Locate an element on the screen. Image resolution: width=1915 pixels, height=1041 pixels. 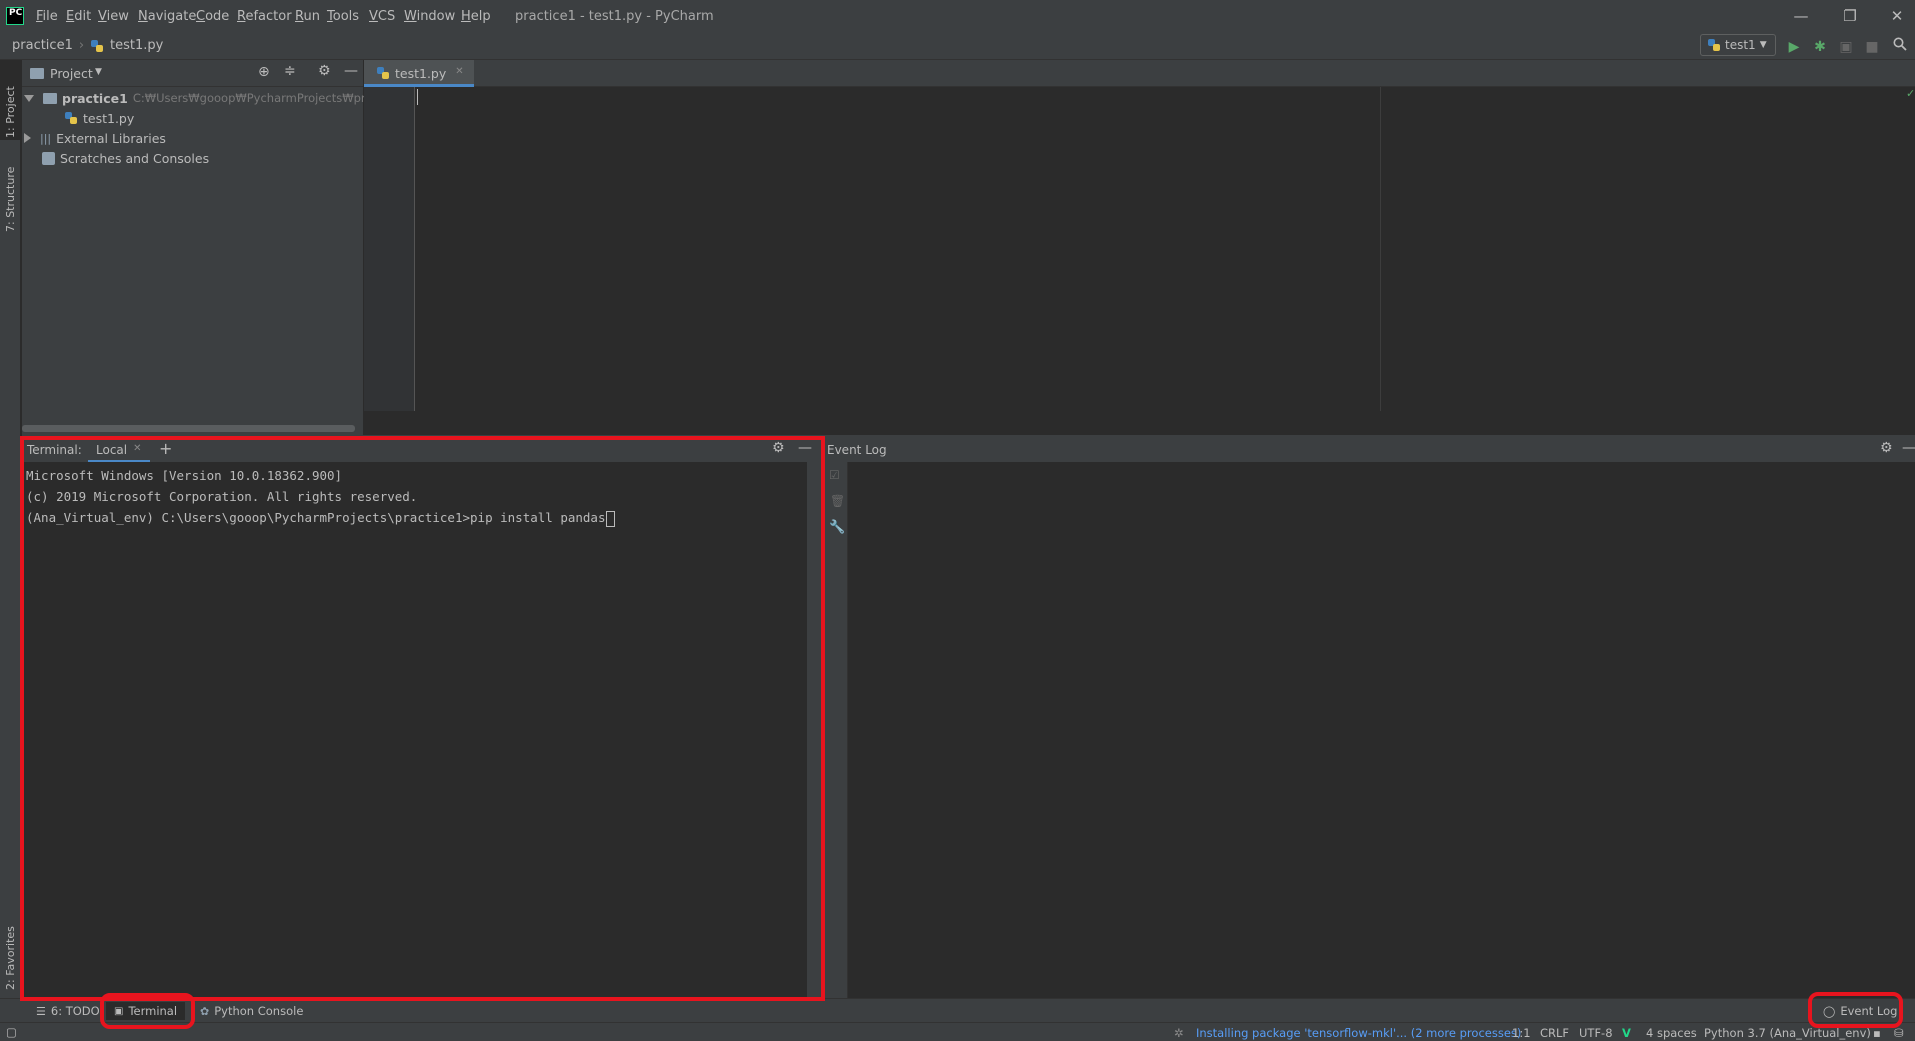
breadcrumb-project: practice1 is located at coordinates (42, 45).